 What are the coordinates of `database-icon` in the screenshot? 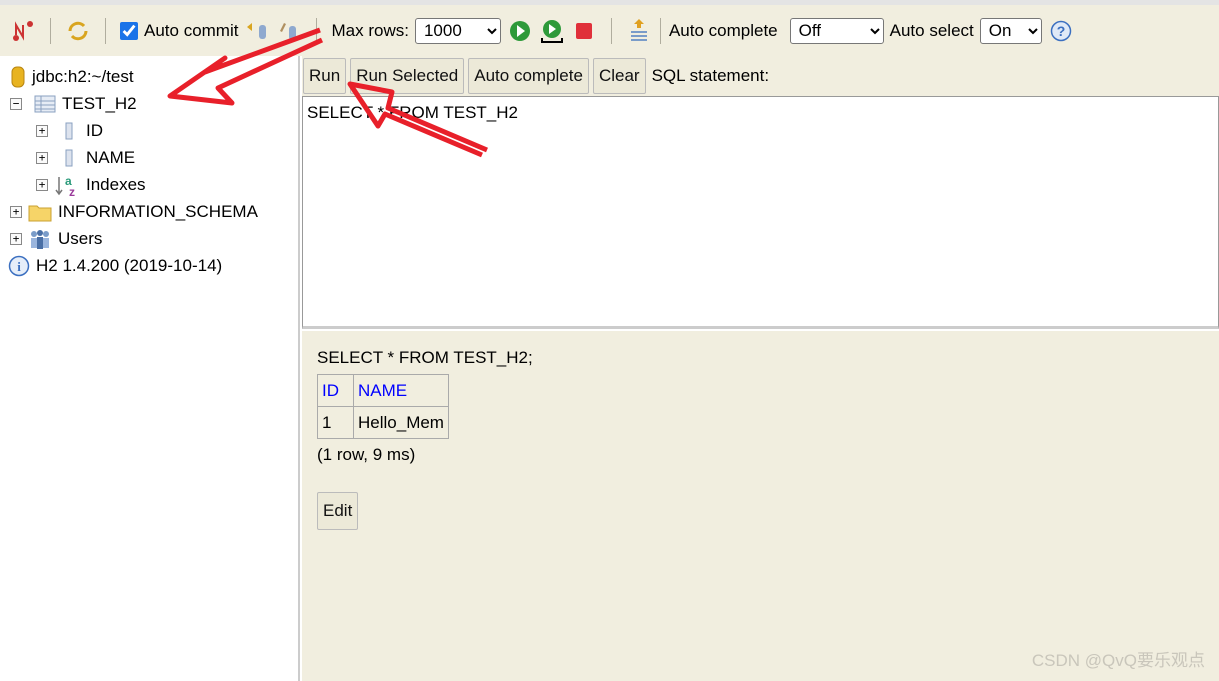 It's located at (18, 77).